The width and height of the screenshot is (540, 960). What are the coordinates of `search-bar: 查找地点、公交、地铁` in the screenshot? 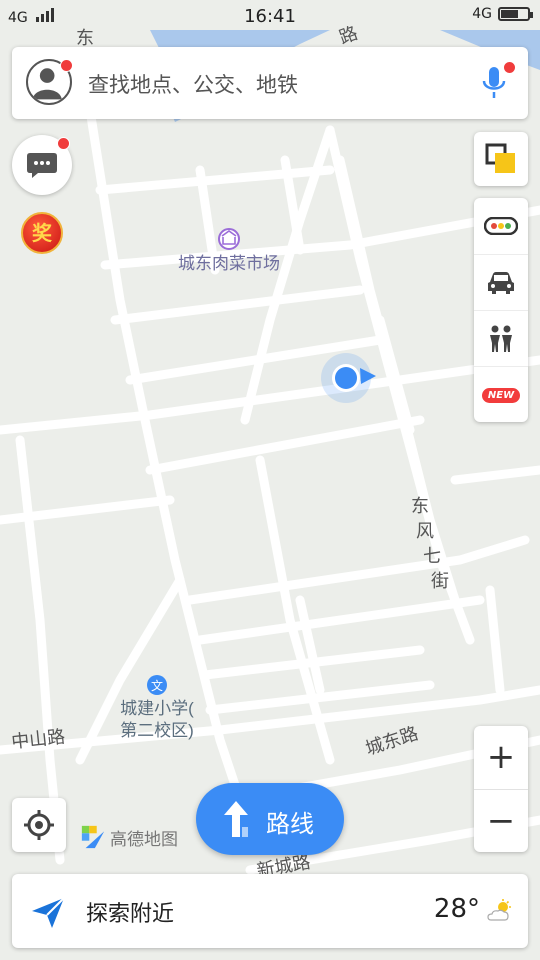 It's located at (270, 83).